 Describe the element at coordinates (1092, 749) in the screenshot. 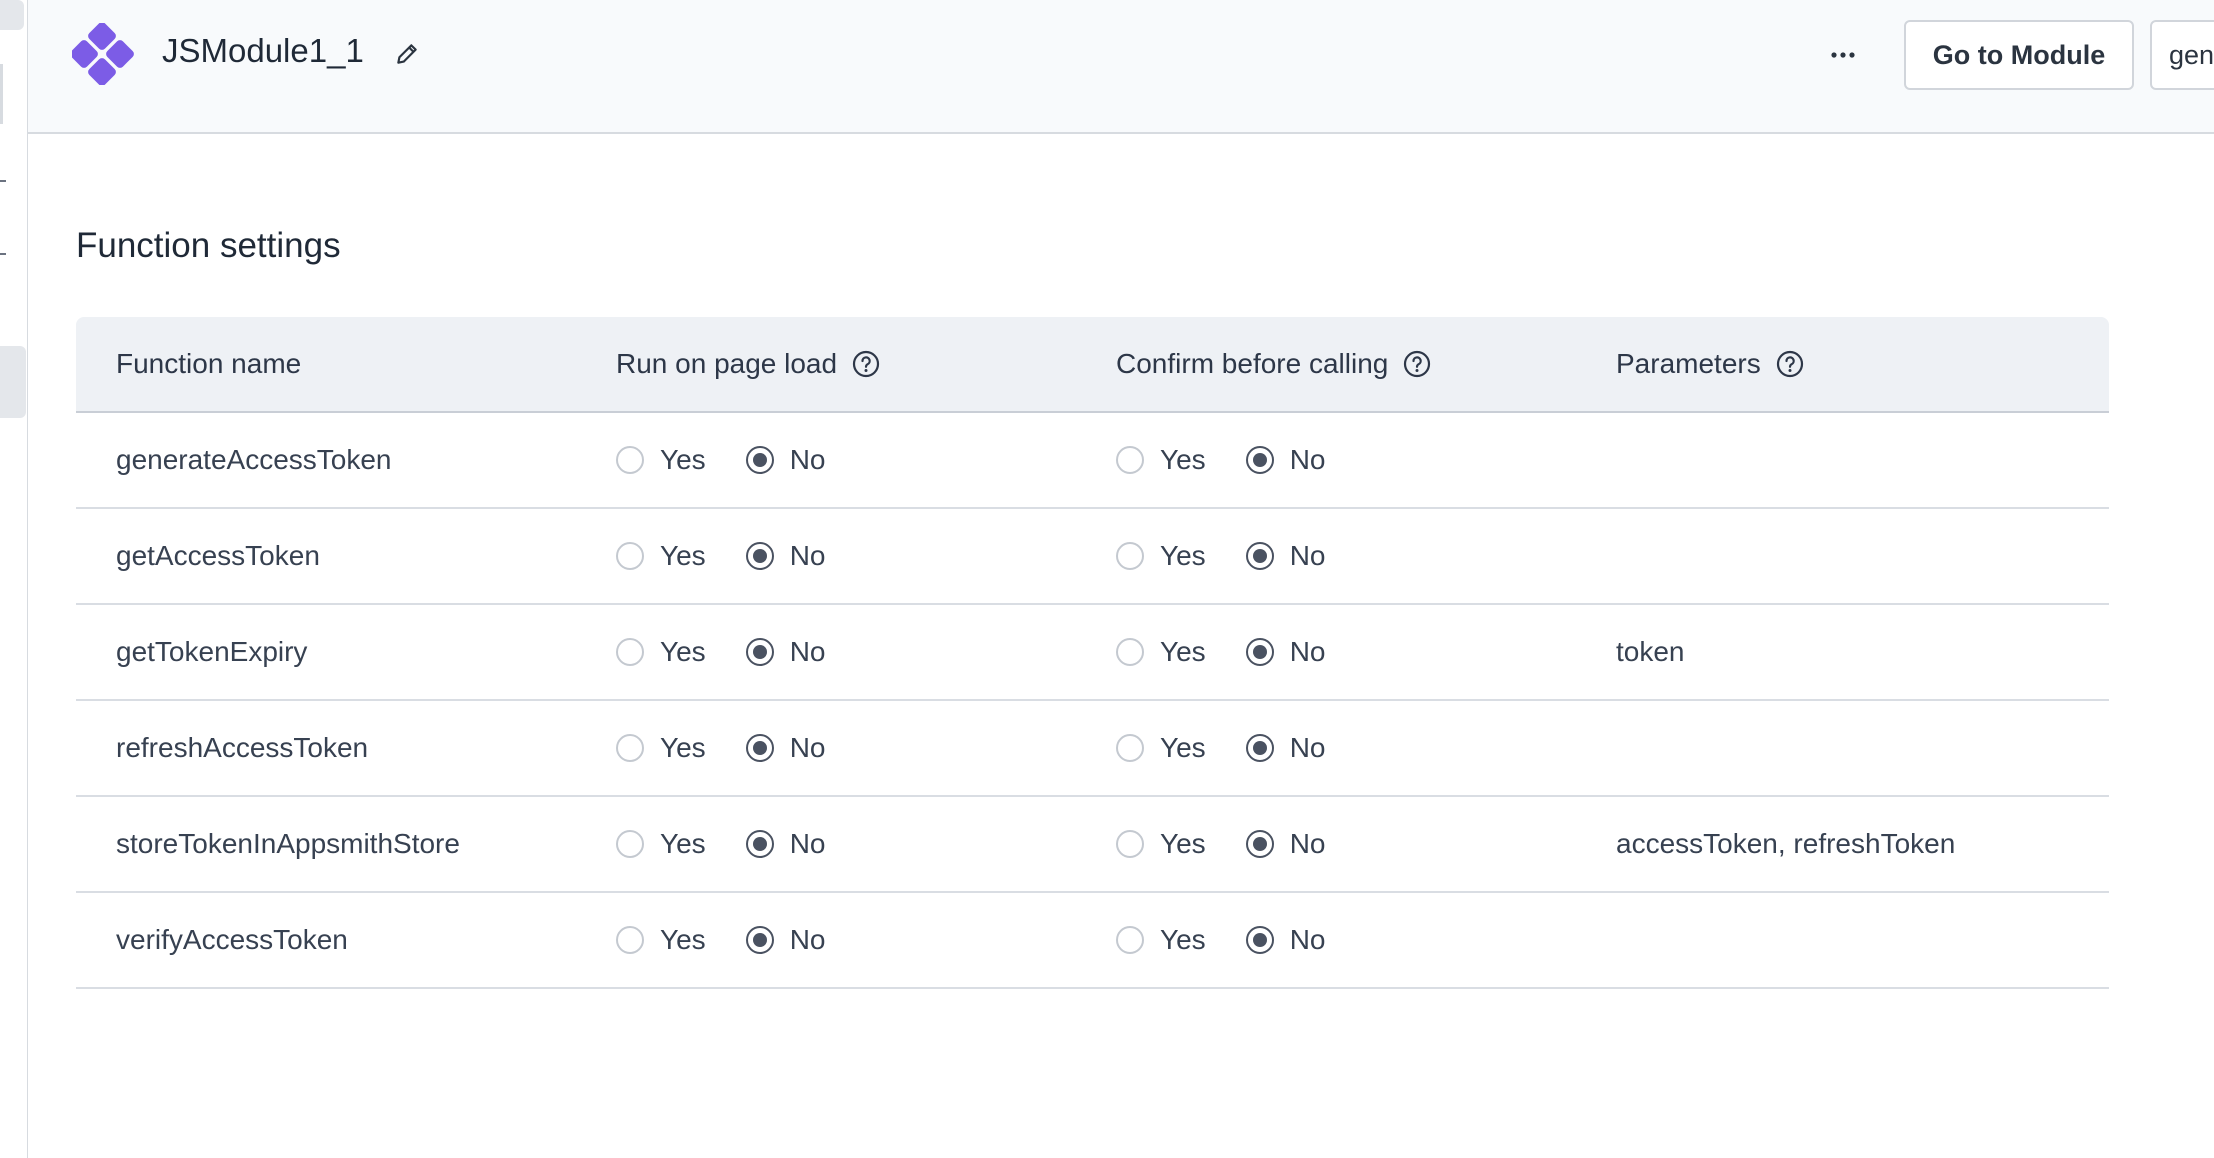

I see `table-row: refreshAccessToken Yes No Yes No` at that location.